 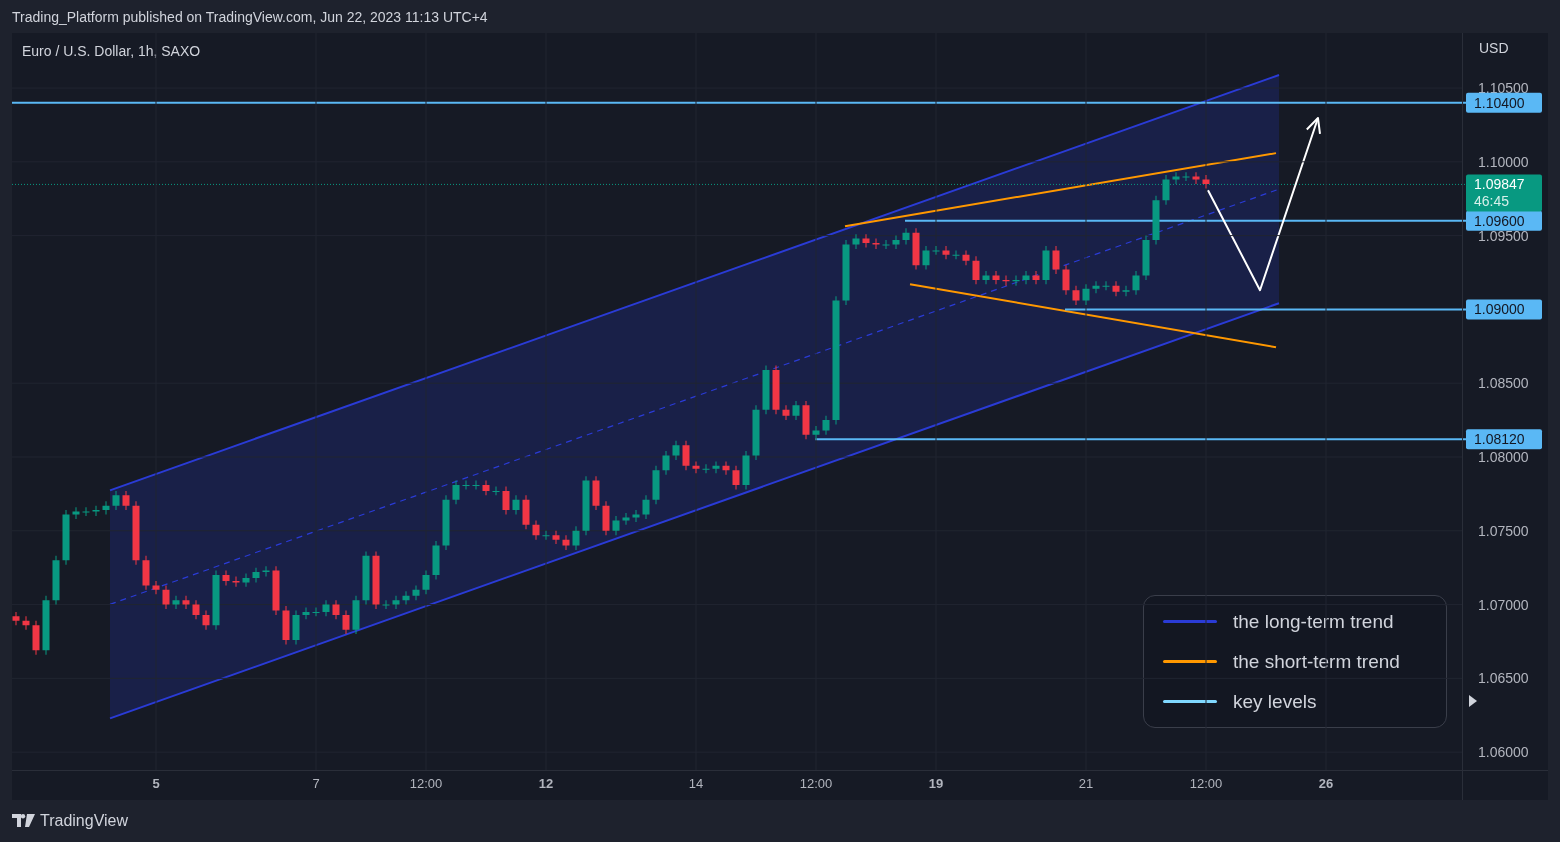 I want to click on price-label: 1.10400, so click(x=1504, y=102).